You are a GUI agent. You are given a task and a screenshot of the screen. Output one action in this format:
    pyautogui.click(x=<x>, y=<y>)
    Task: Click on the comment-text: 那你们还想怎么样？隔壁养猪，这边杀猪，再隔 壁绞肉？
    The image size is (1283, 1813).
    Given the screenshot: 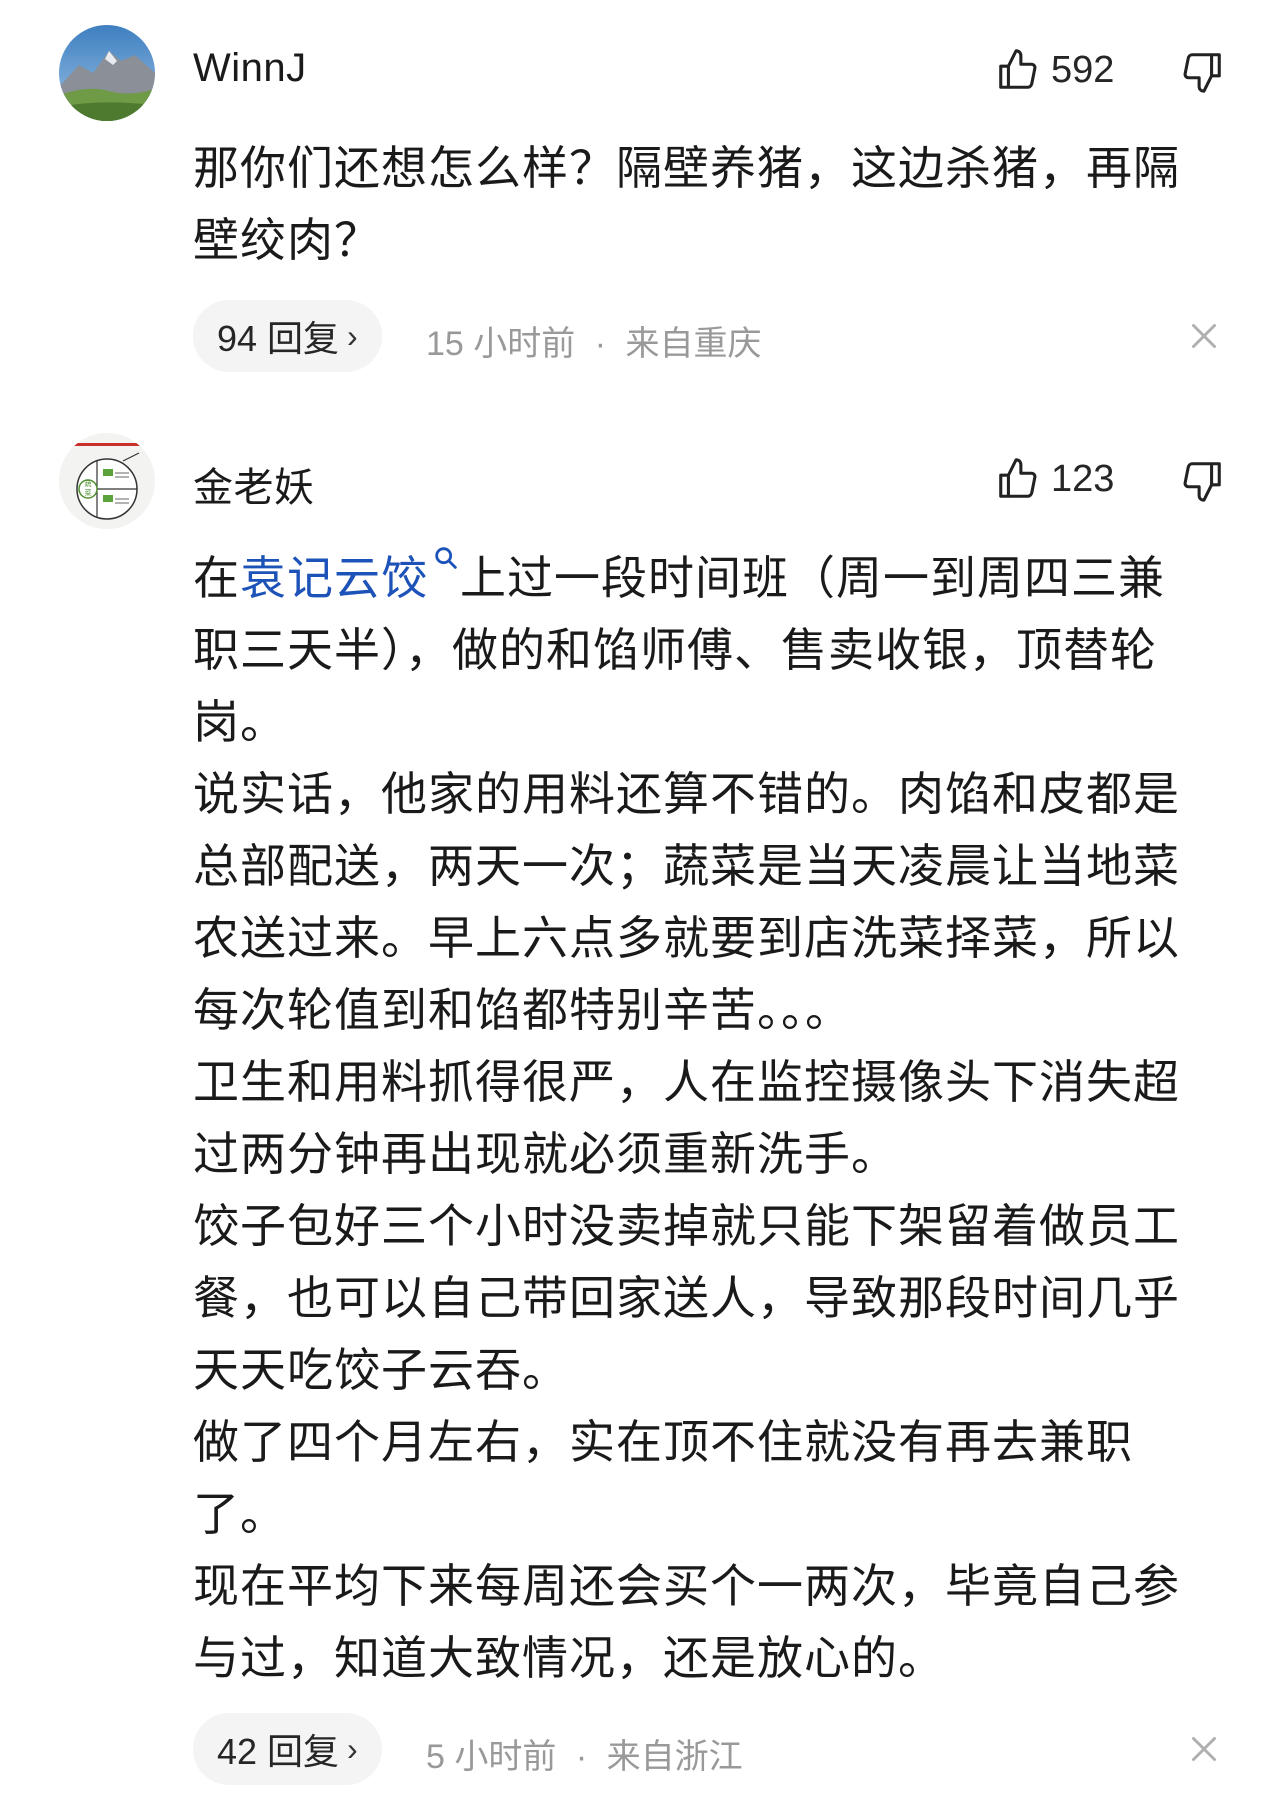 What is the action you would take?
    pyautogui.click(x=713, y=204)
    